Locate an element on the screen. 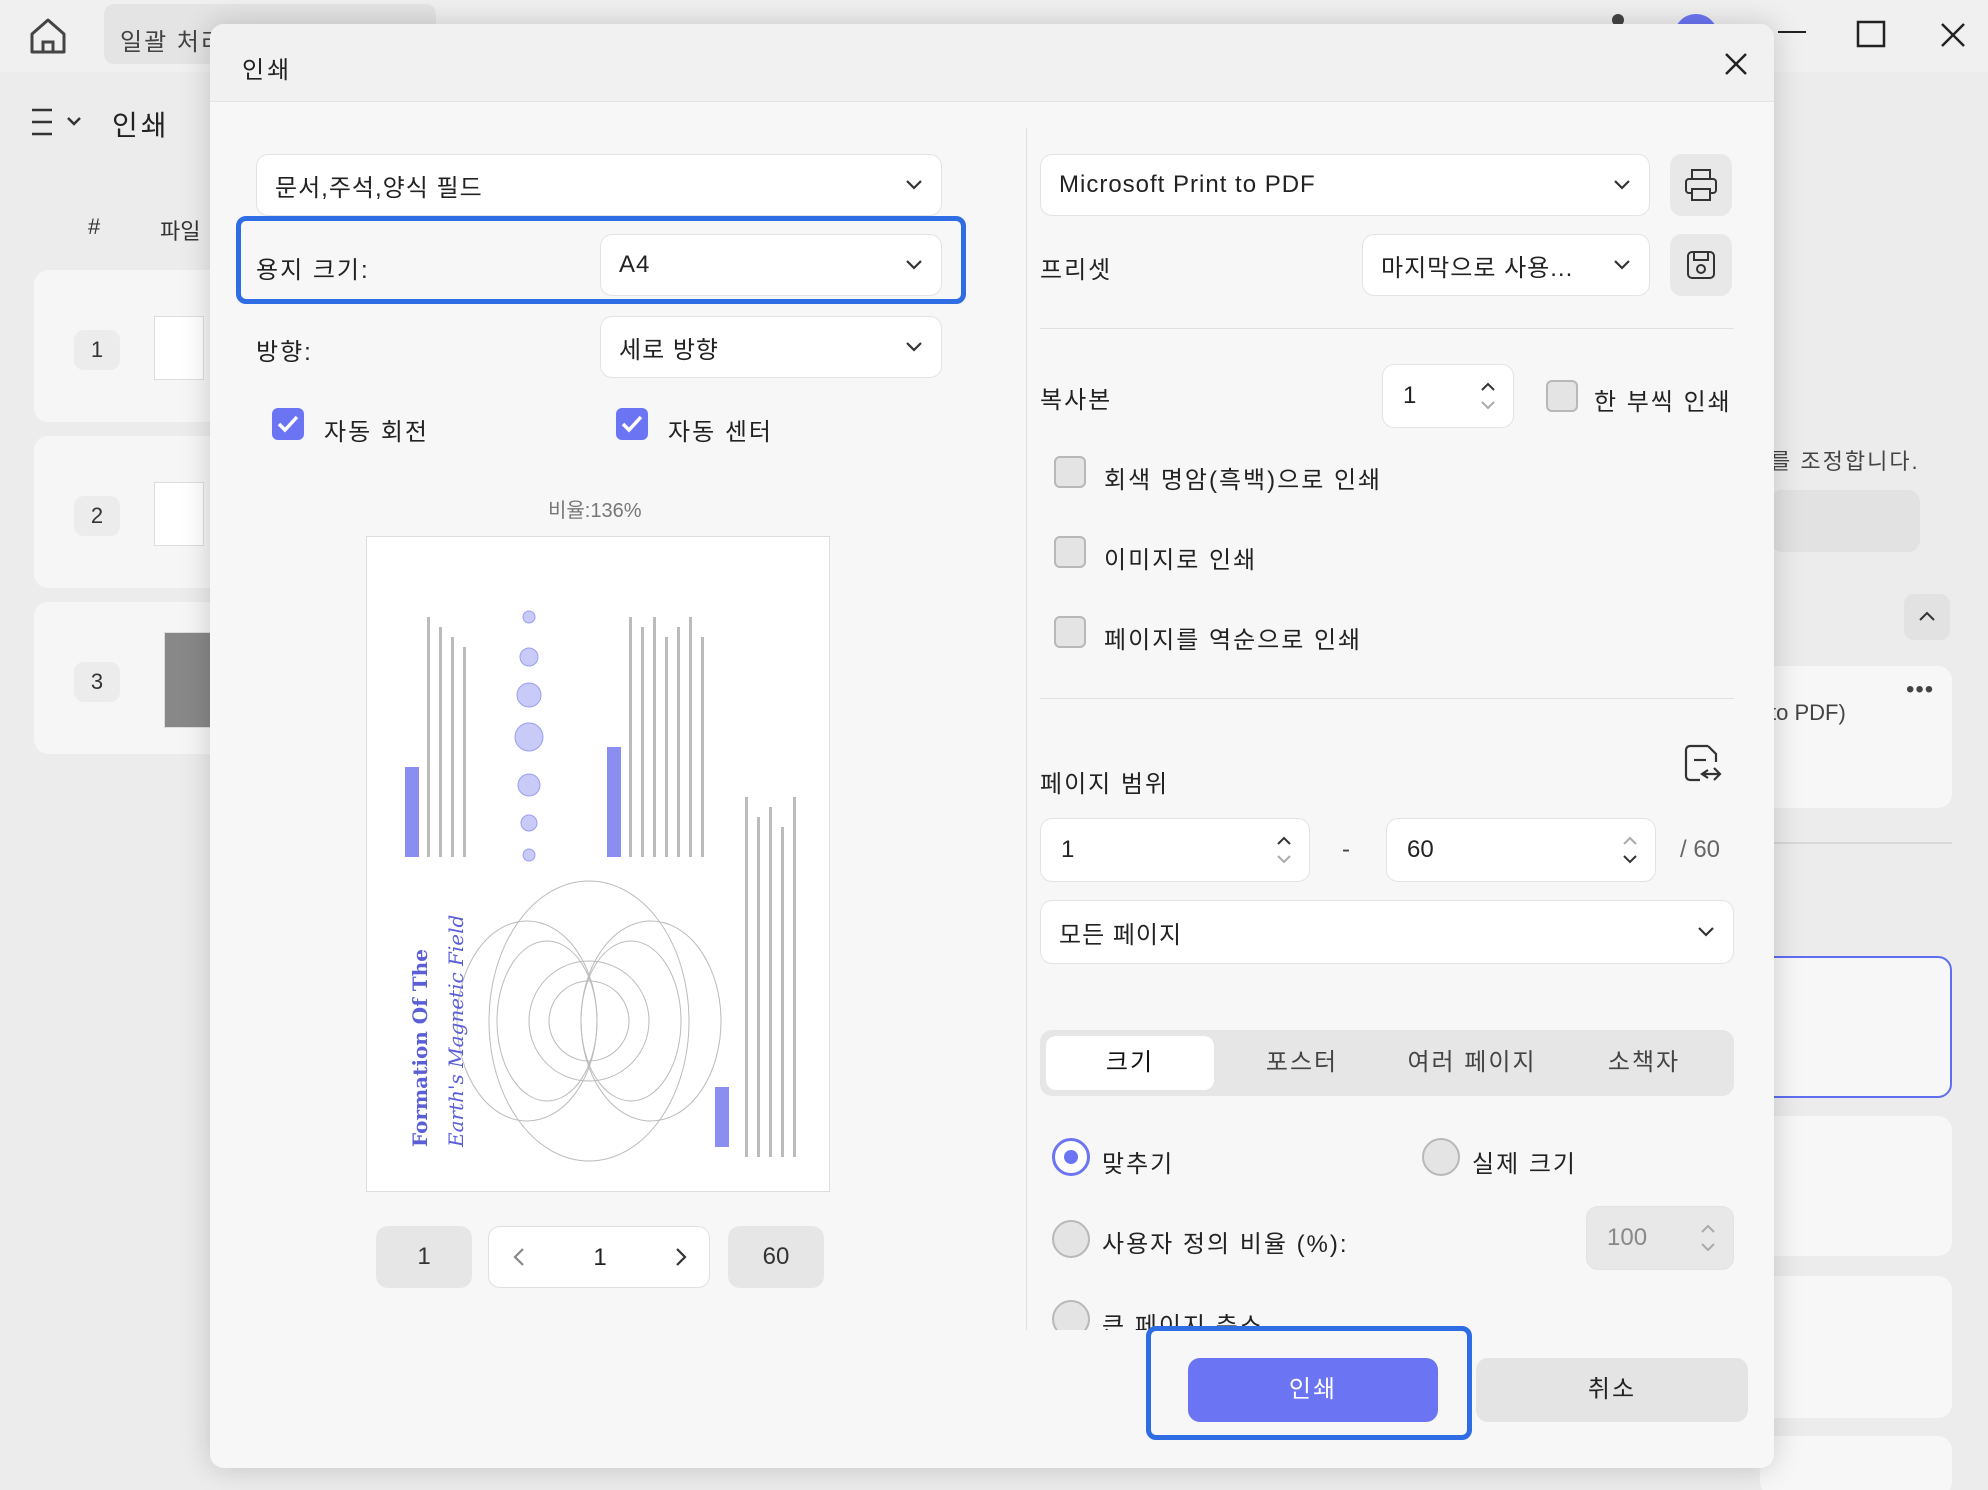 This screenshot has width=1988, height=1490. page-navigator: 1 is located at coordinates (599, 1257).